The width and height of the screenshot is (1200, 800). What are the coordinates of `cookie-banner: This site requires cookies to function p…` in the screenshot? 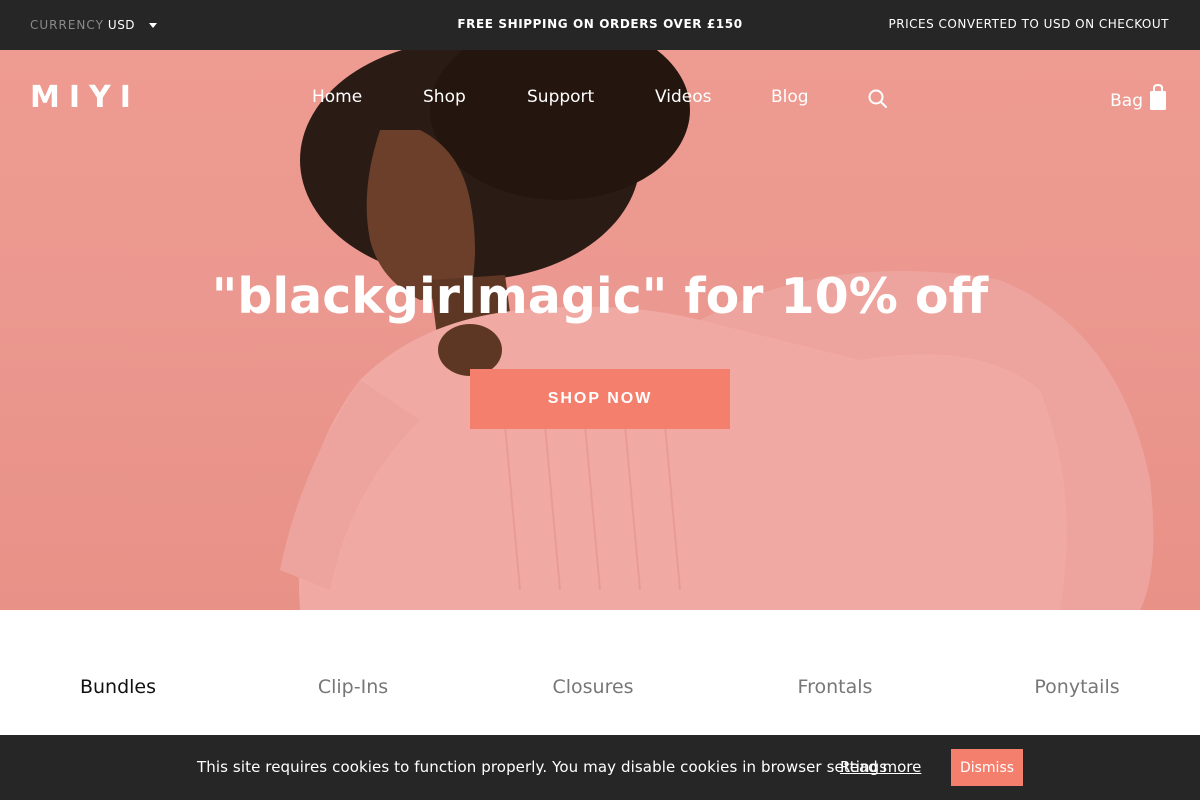 It's located at (600, 767).